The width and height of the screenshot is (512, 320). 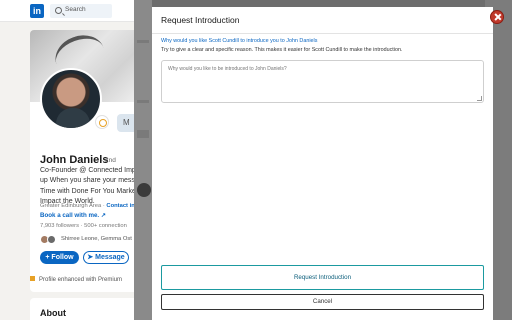 I want to click on premium-badge-icon, so click(x=102, y=122).